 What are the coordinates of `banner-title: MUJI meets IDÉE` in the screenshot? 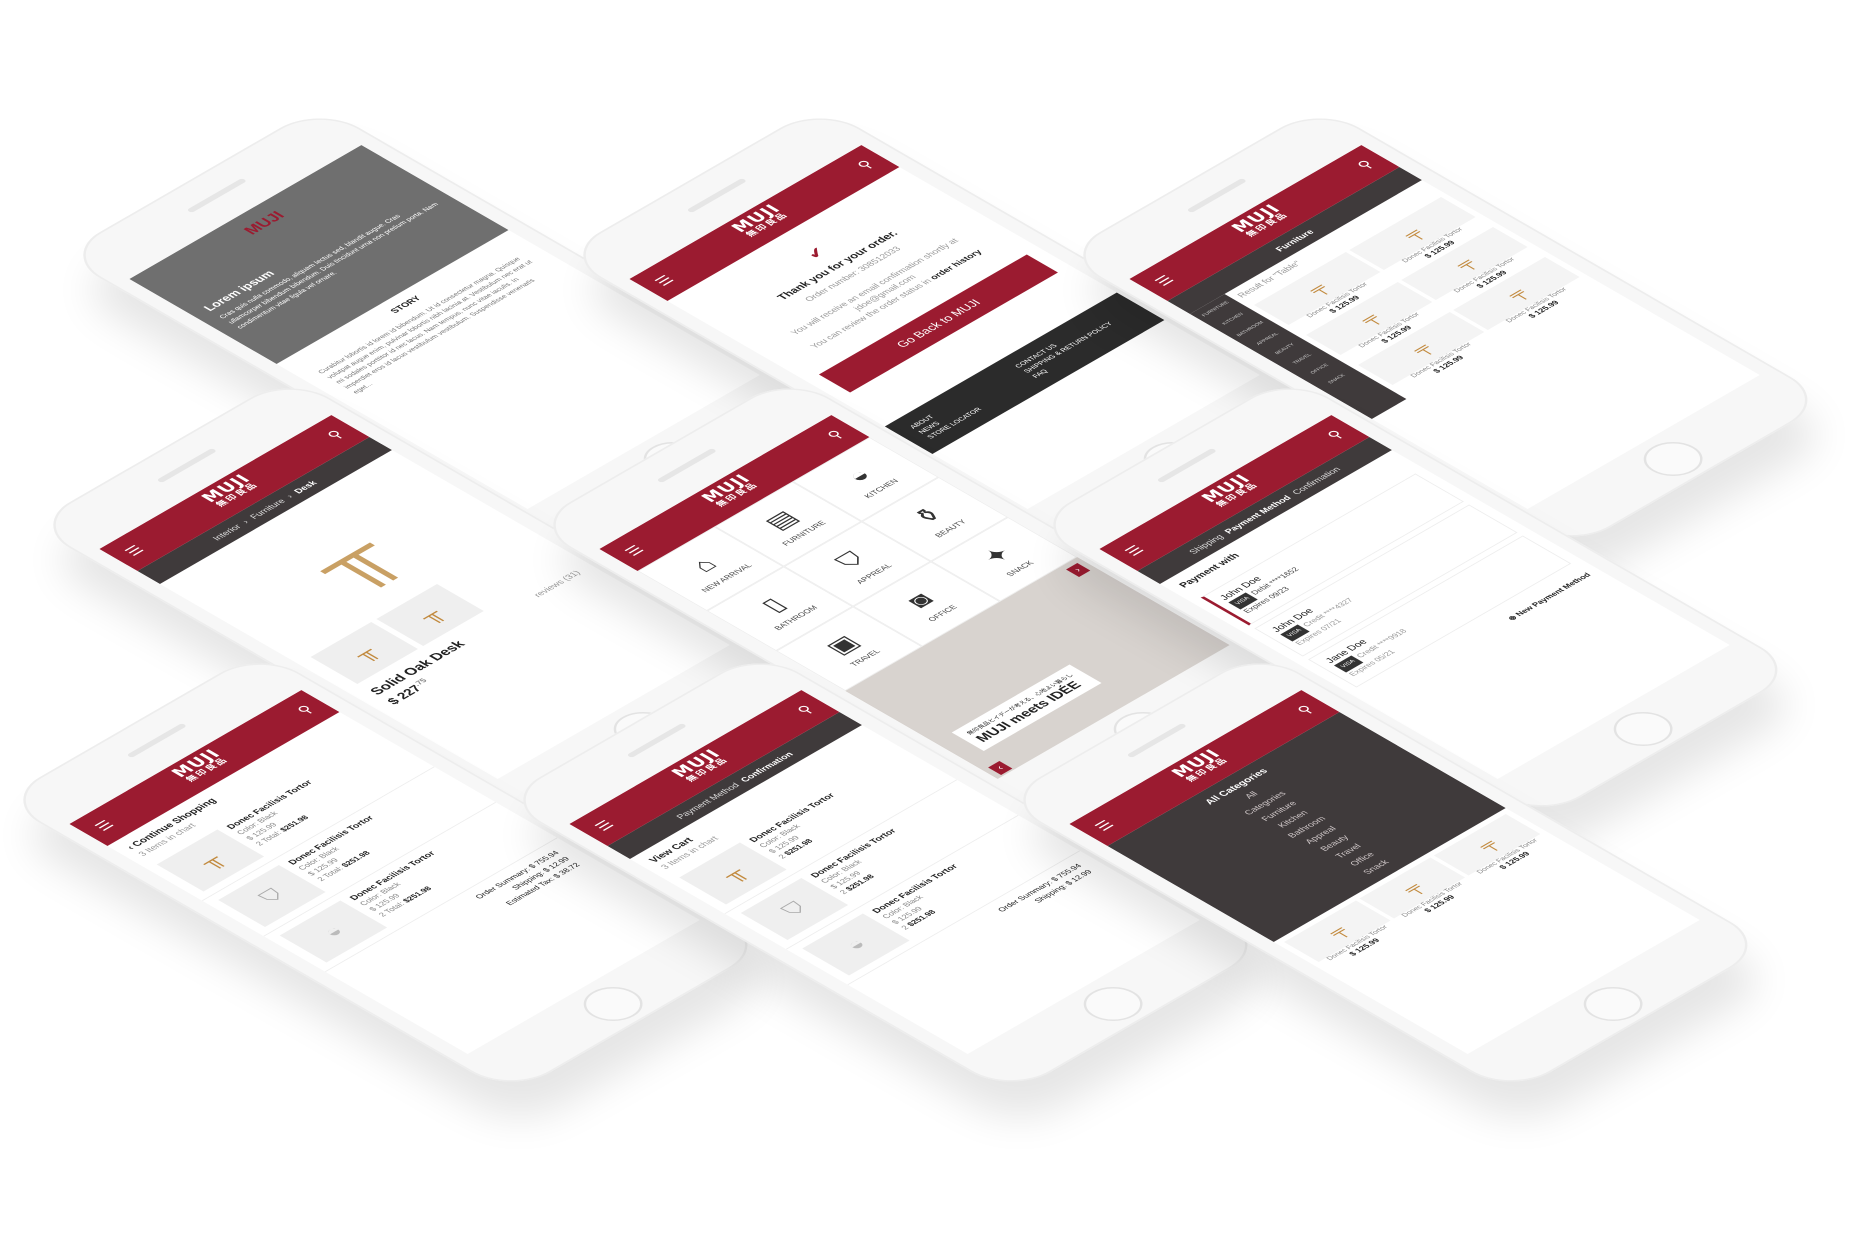 It's located at (1028, 711).